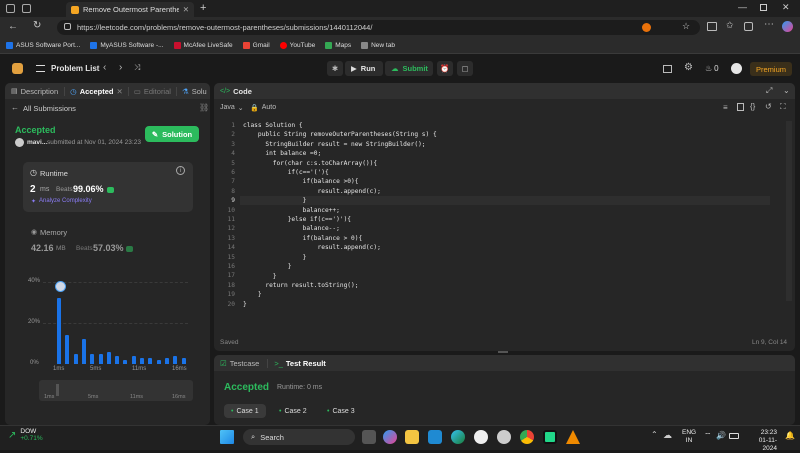 This screenshot has width=800, height=453. Describe the element at coordinates (686, 26) in the screenshot. I see `favorite-star-icon: ☆` at that location.